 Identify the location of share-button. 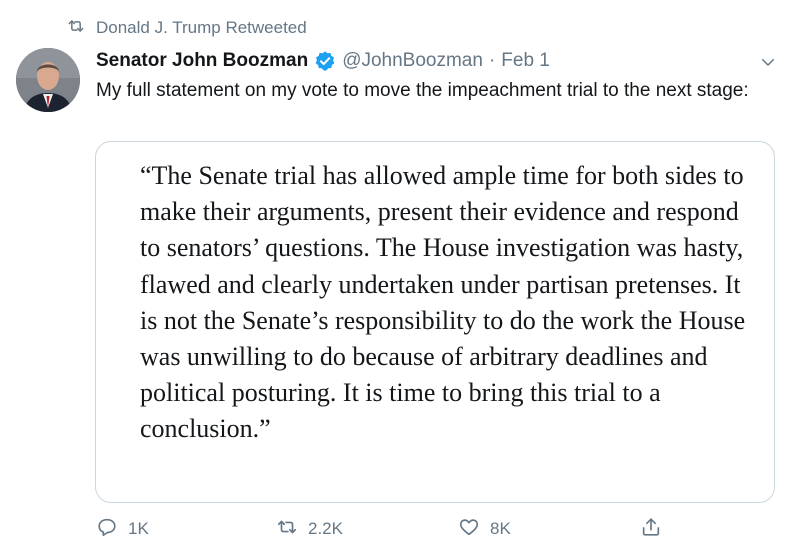
(651, 529).